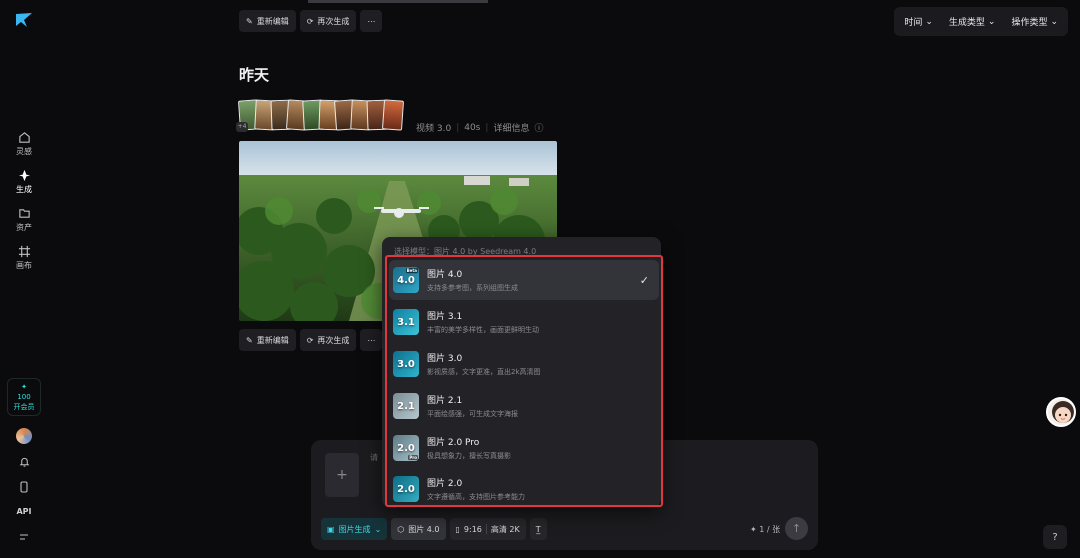  Describe the element at coordinates (445, 401) in the screenshot. I see `model-name: 图片 2.1` at that location.